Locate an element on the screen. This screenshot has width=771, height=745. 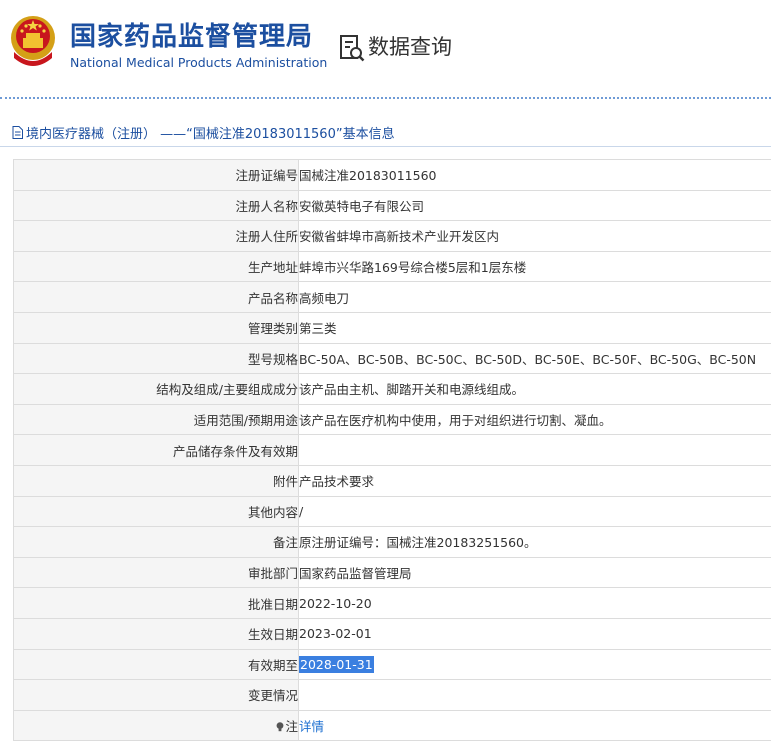
field-label: 生效日期 is located at coordinates (156, 633).